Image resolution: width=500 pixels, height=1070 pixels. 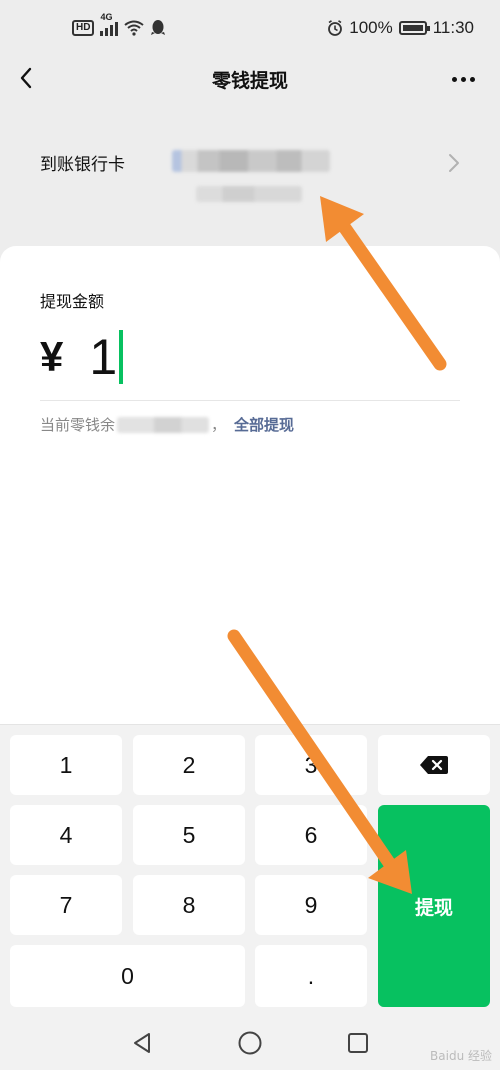 What do you see at coordinates (463, 79) in the screenshot?
I see `more-button` at bounding box center [463, 79].